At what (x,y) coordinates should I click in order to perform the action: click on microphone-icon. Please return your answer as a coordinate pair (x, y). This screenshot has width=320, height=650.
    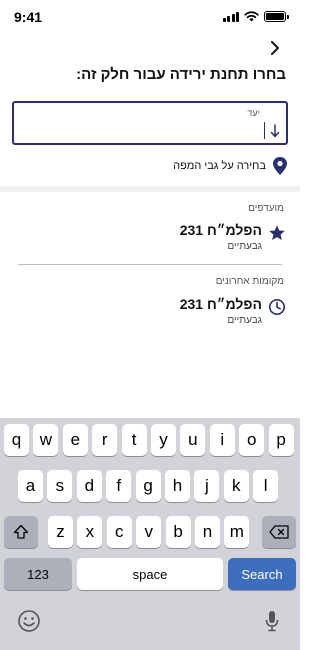
    Looking at the image, I should click on (272, 621).